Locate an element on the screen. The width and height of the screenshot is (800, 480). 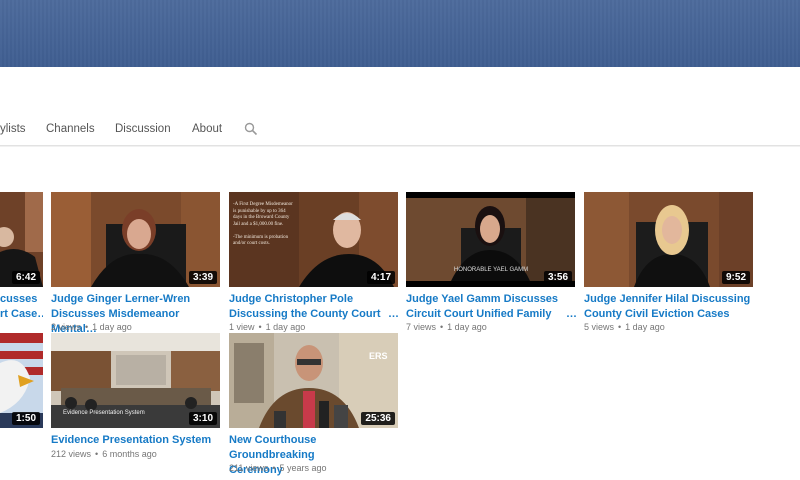
video-thumbnail: ERS 25:36 is located at coordinates (313, 380).